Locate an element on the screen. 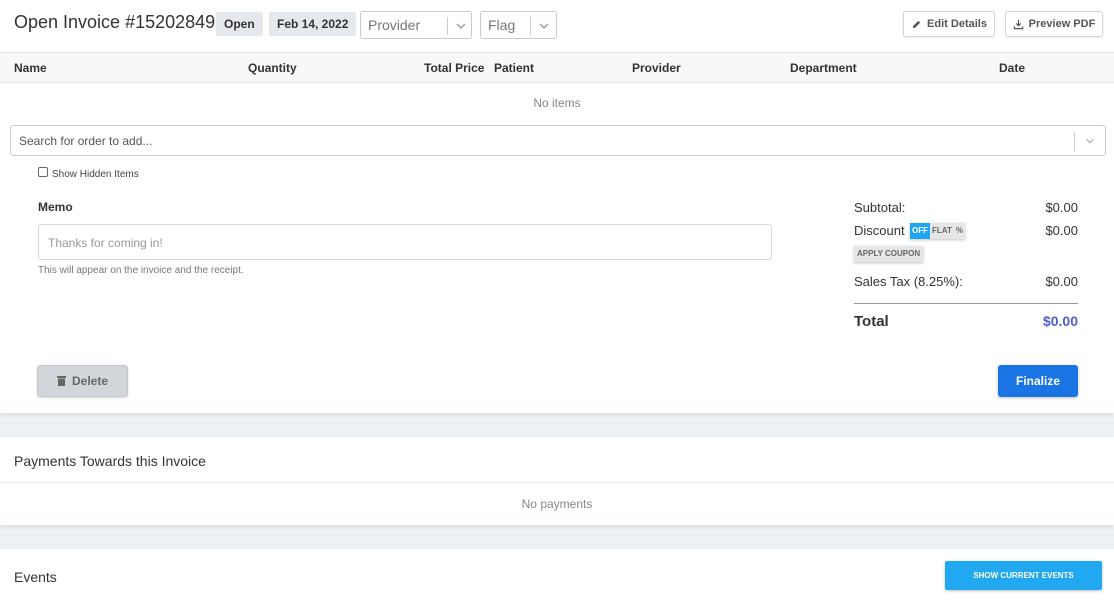 This screenshot has width=1114, height=602. edit-details-button: Edit Details is located at coordinates (949, 24).